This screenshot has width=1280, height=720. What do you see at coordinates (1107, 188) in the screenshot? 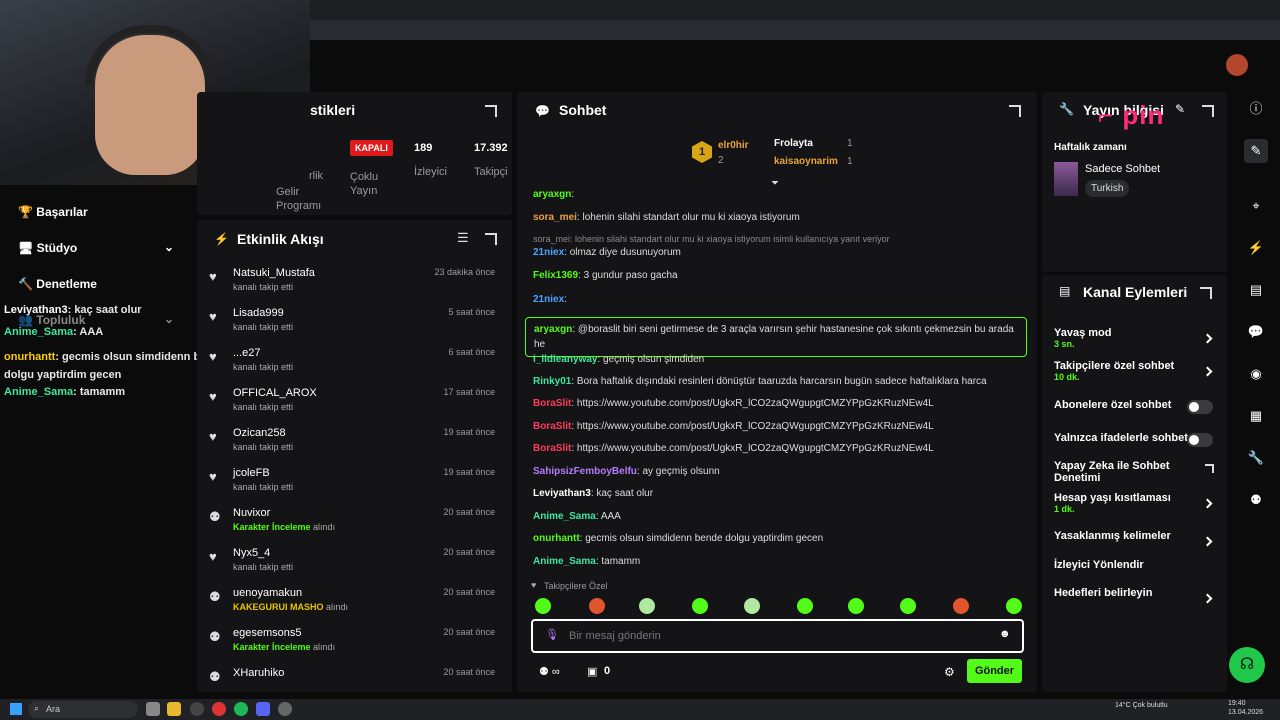
I see `tag-chip: Turkish` at bounding box center [1107, 188].